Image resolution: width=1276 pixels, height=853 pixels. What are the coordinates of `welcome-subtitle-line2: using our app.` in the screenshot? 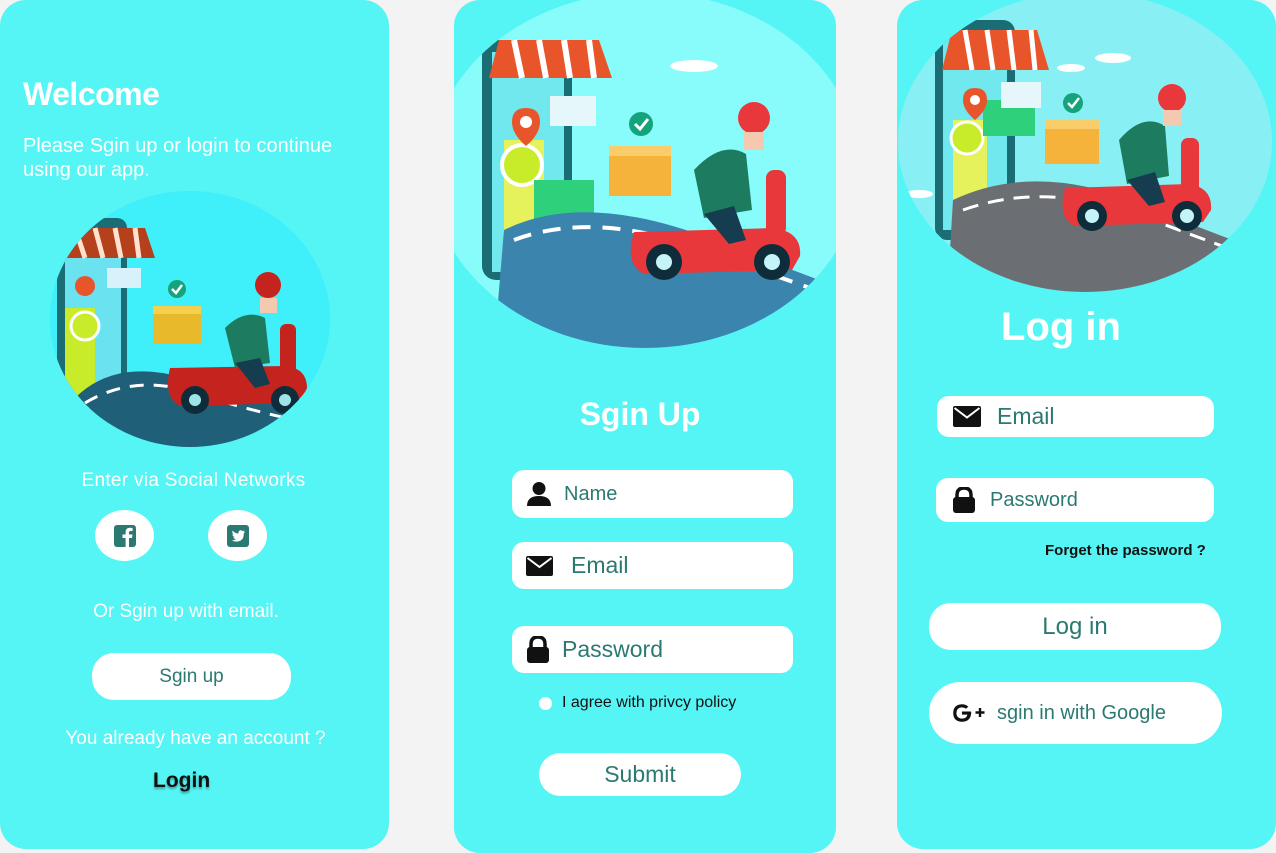 It's located at (86, 170).